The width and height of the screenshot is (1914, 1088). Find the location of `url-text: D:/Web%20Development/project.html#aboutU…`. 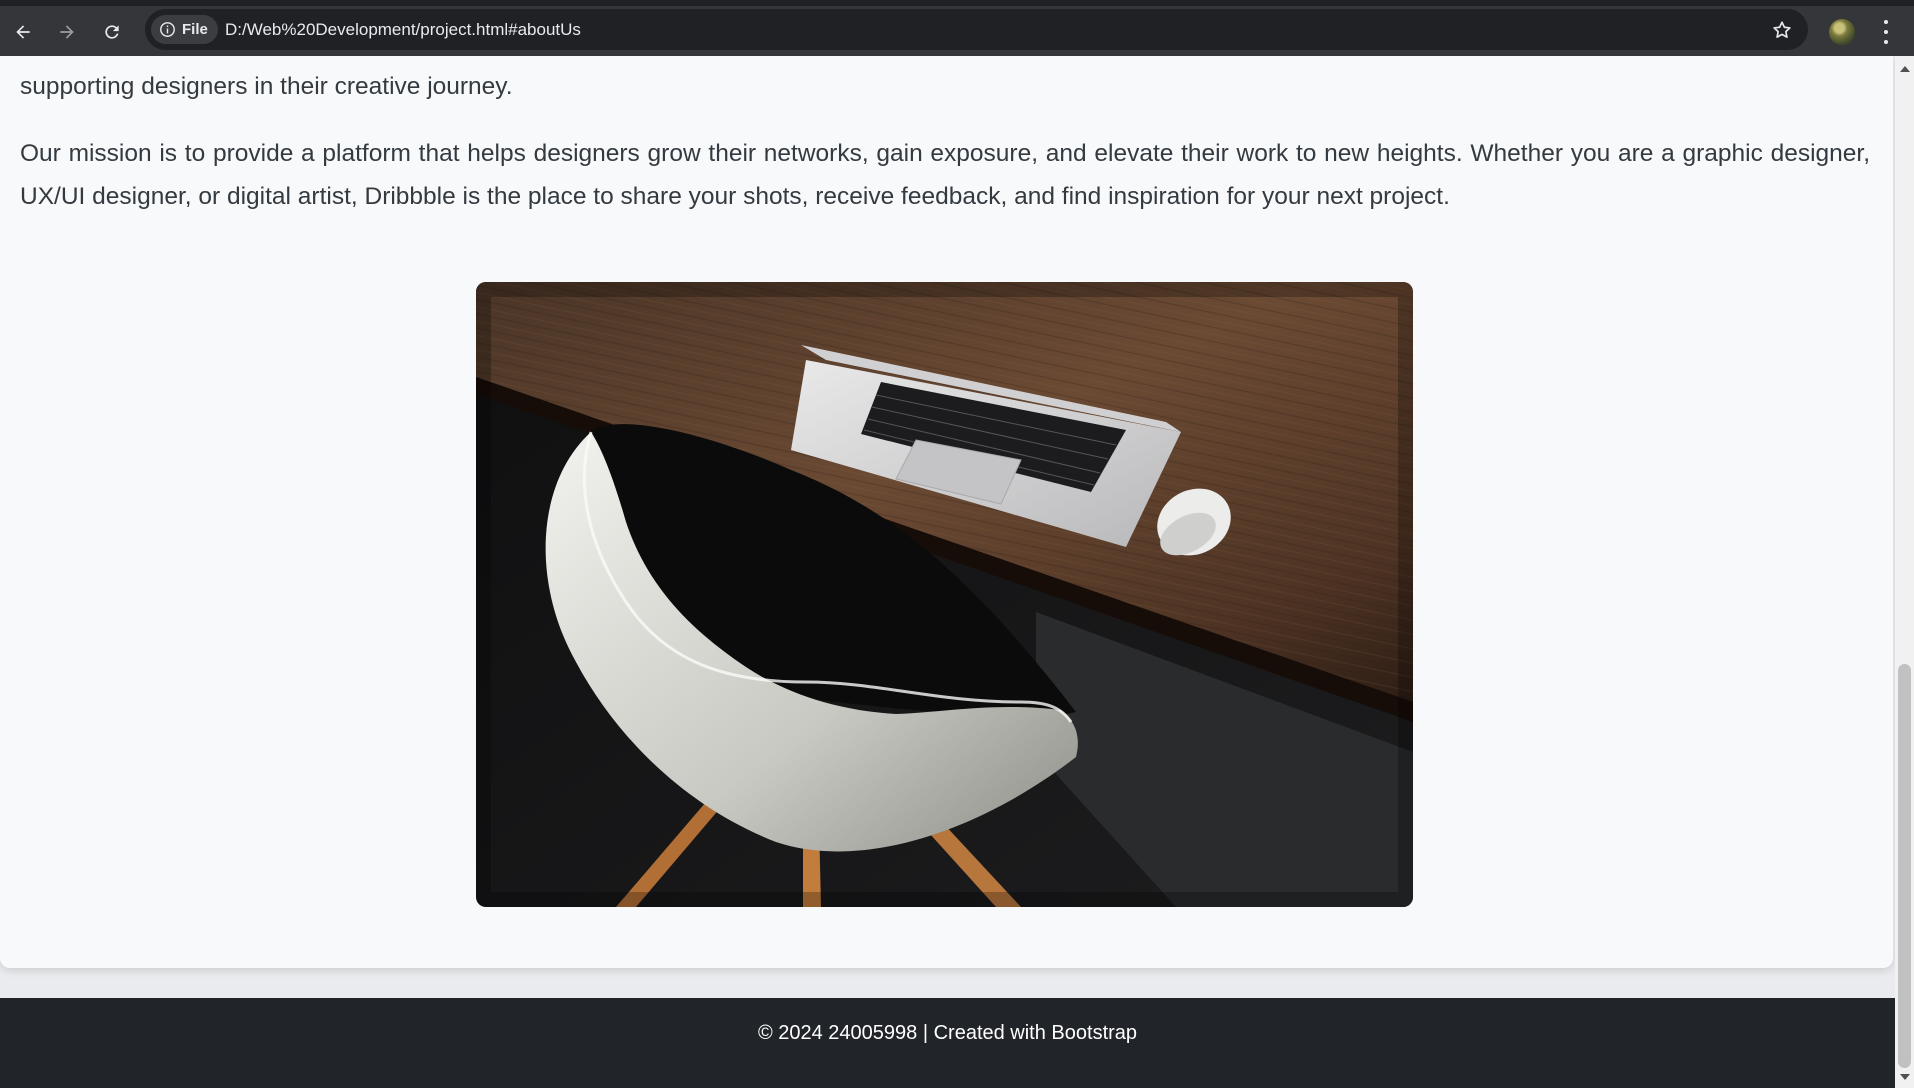

url-text: D:/Web%20Development/project.html#aboutU… is located at coordinates (403, 29).